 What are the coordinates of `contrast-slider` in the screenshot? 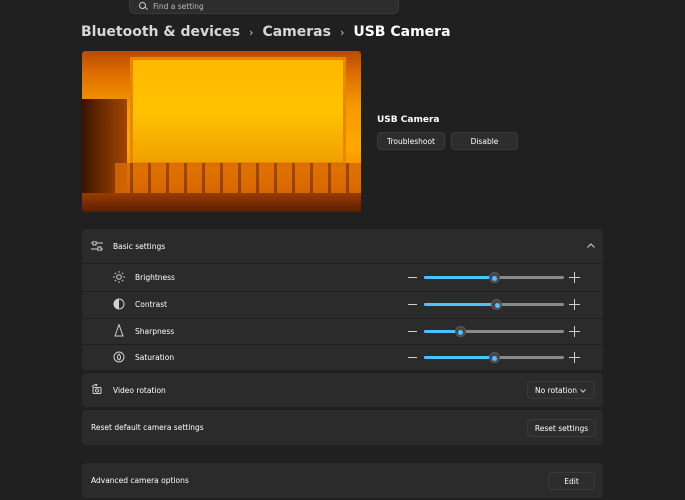 It's located at (494, 304).